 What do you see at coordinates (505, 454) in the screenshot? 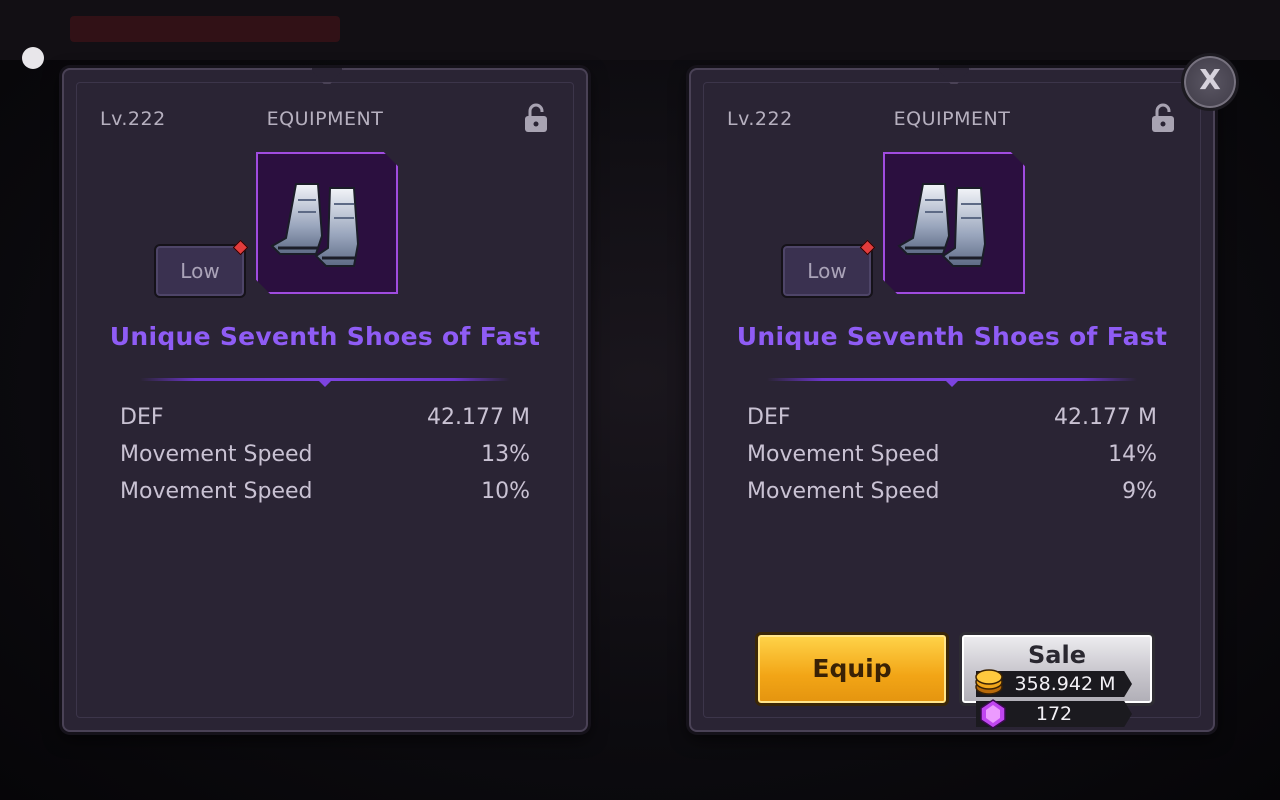
I see `stat-value: 13%` at bounding box center [505, 454].